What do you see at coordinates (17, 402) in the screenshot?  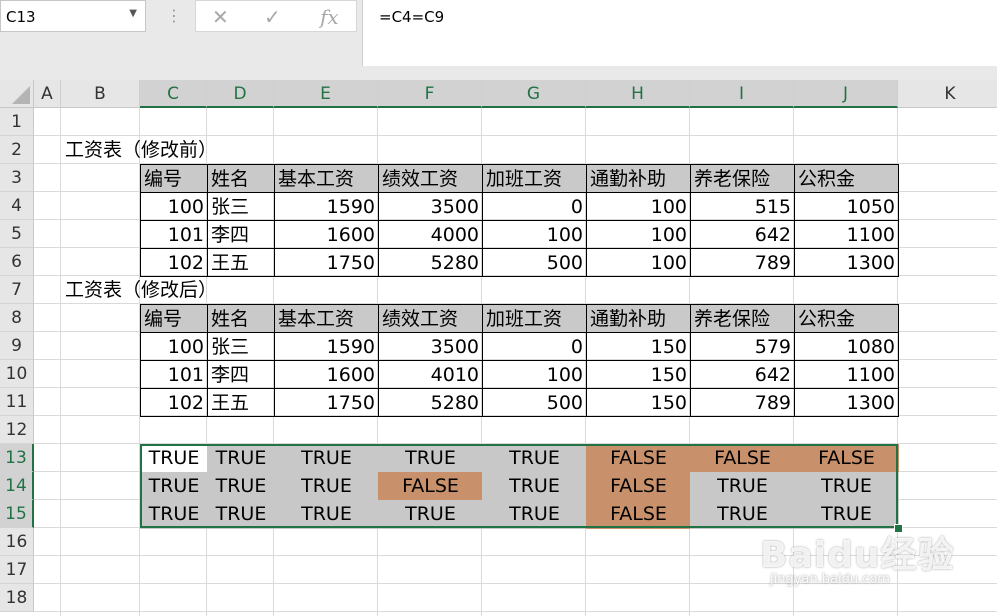 I see `row-header-11: 11` at bounding box center [17, 402].